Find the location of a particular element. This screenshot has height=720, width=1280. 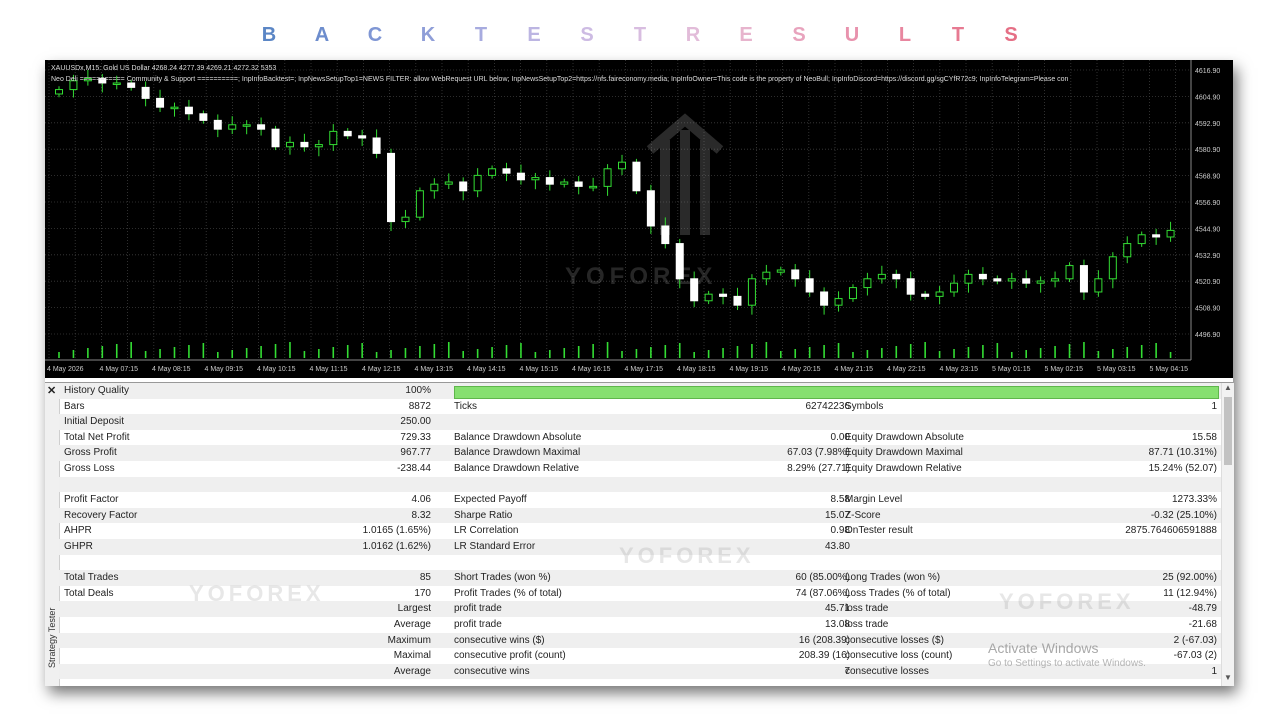

title-letter: A is located at coordinates (322, 35).